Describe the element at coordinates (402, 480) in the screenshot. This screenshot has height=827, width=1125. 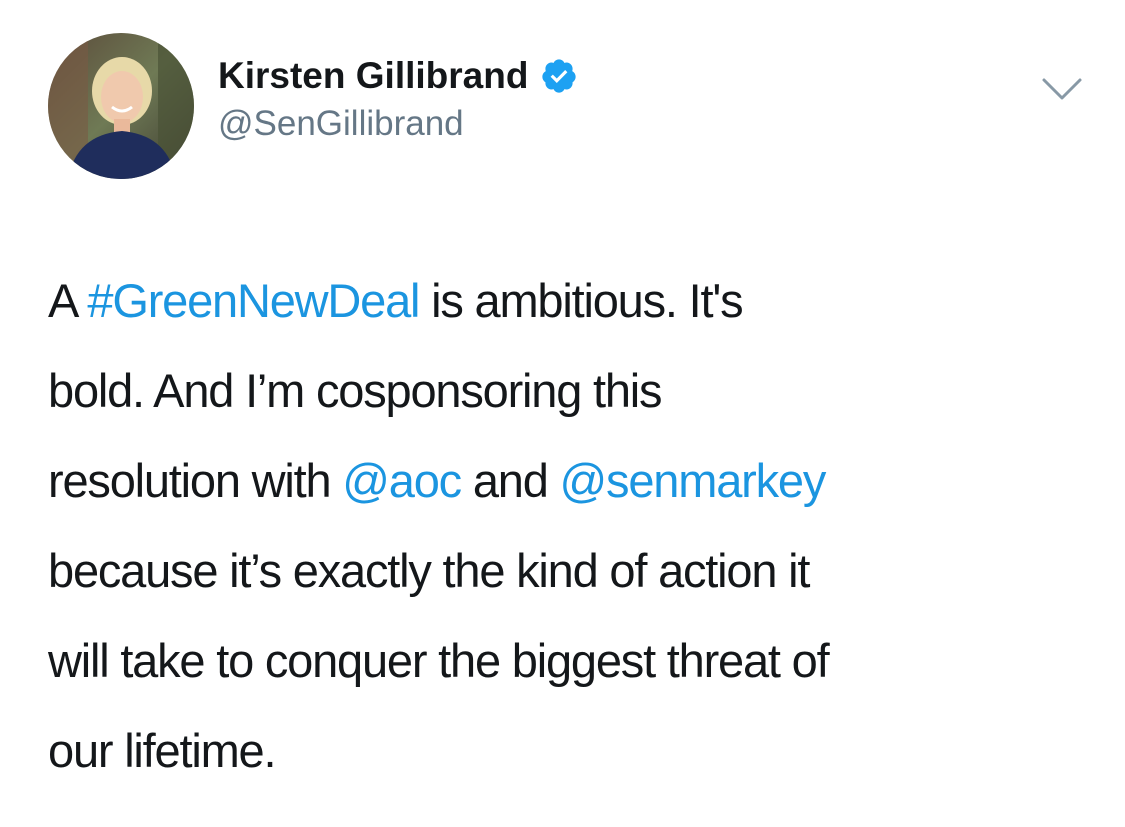
I see `mention-link: @aoc` at that location.